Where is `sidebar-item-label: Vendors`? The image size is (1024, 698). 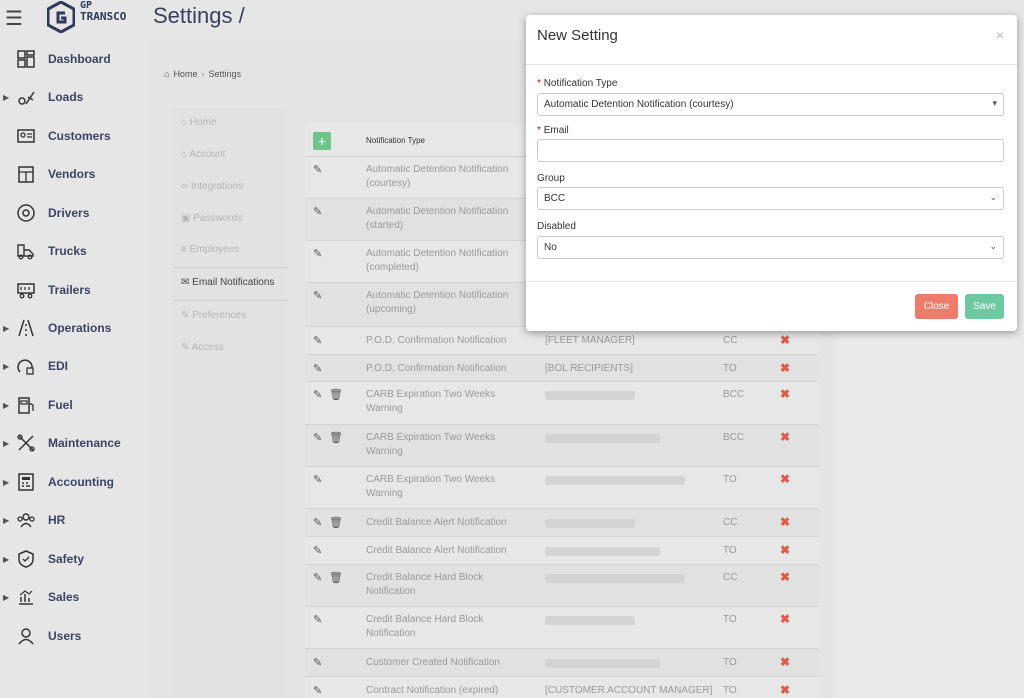
sidebar-item-label: Vendors is located at coordinates (72, 174).